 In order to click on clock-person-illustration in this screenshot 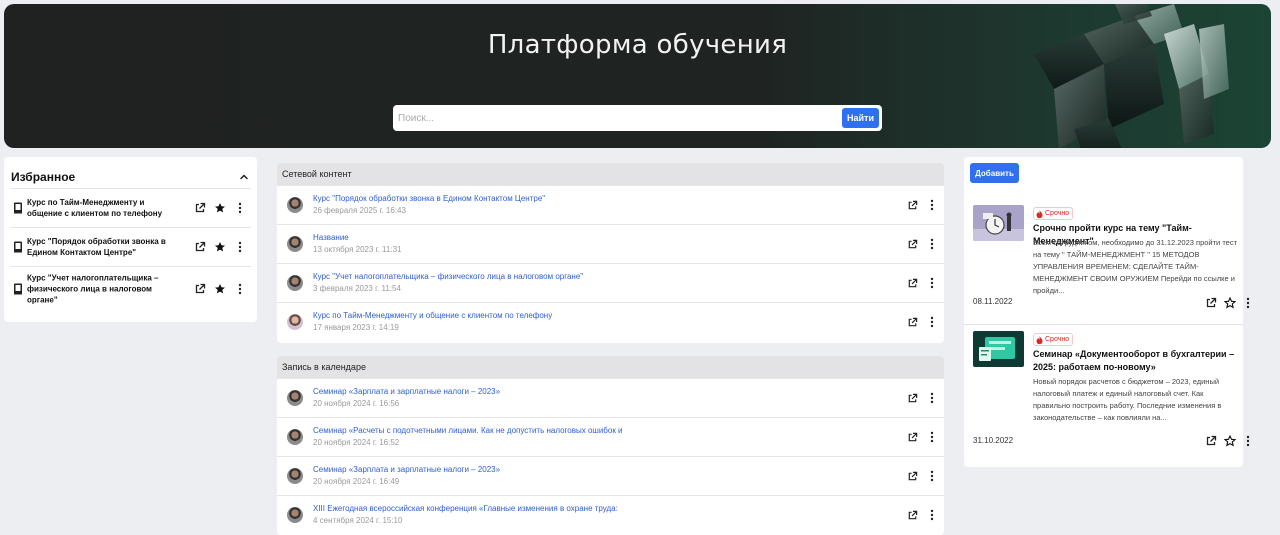, I will do `click(998, 223)`.